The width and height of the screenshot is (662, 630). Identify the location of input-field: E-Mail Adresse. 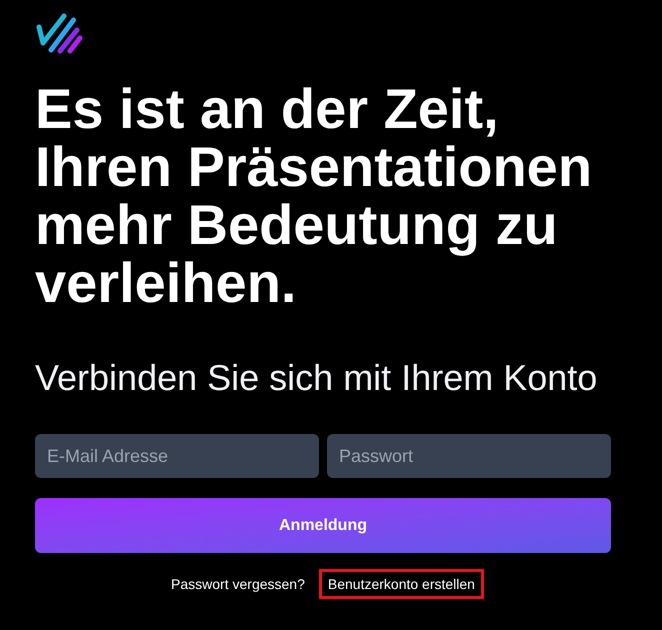
(177, 456).